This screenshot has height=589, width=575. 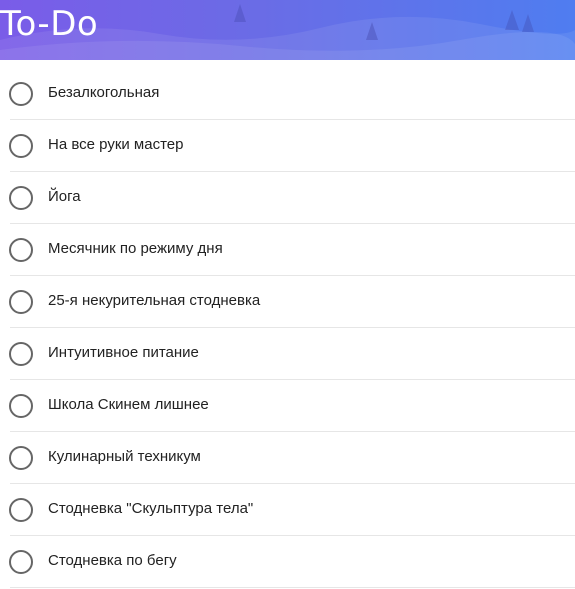 What do you see at coordinates (287, 562) in the screenshot?
I see `list-item: Стодневка по бегу` at bounding box center [287, 562].